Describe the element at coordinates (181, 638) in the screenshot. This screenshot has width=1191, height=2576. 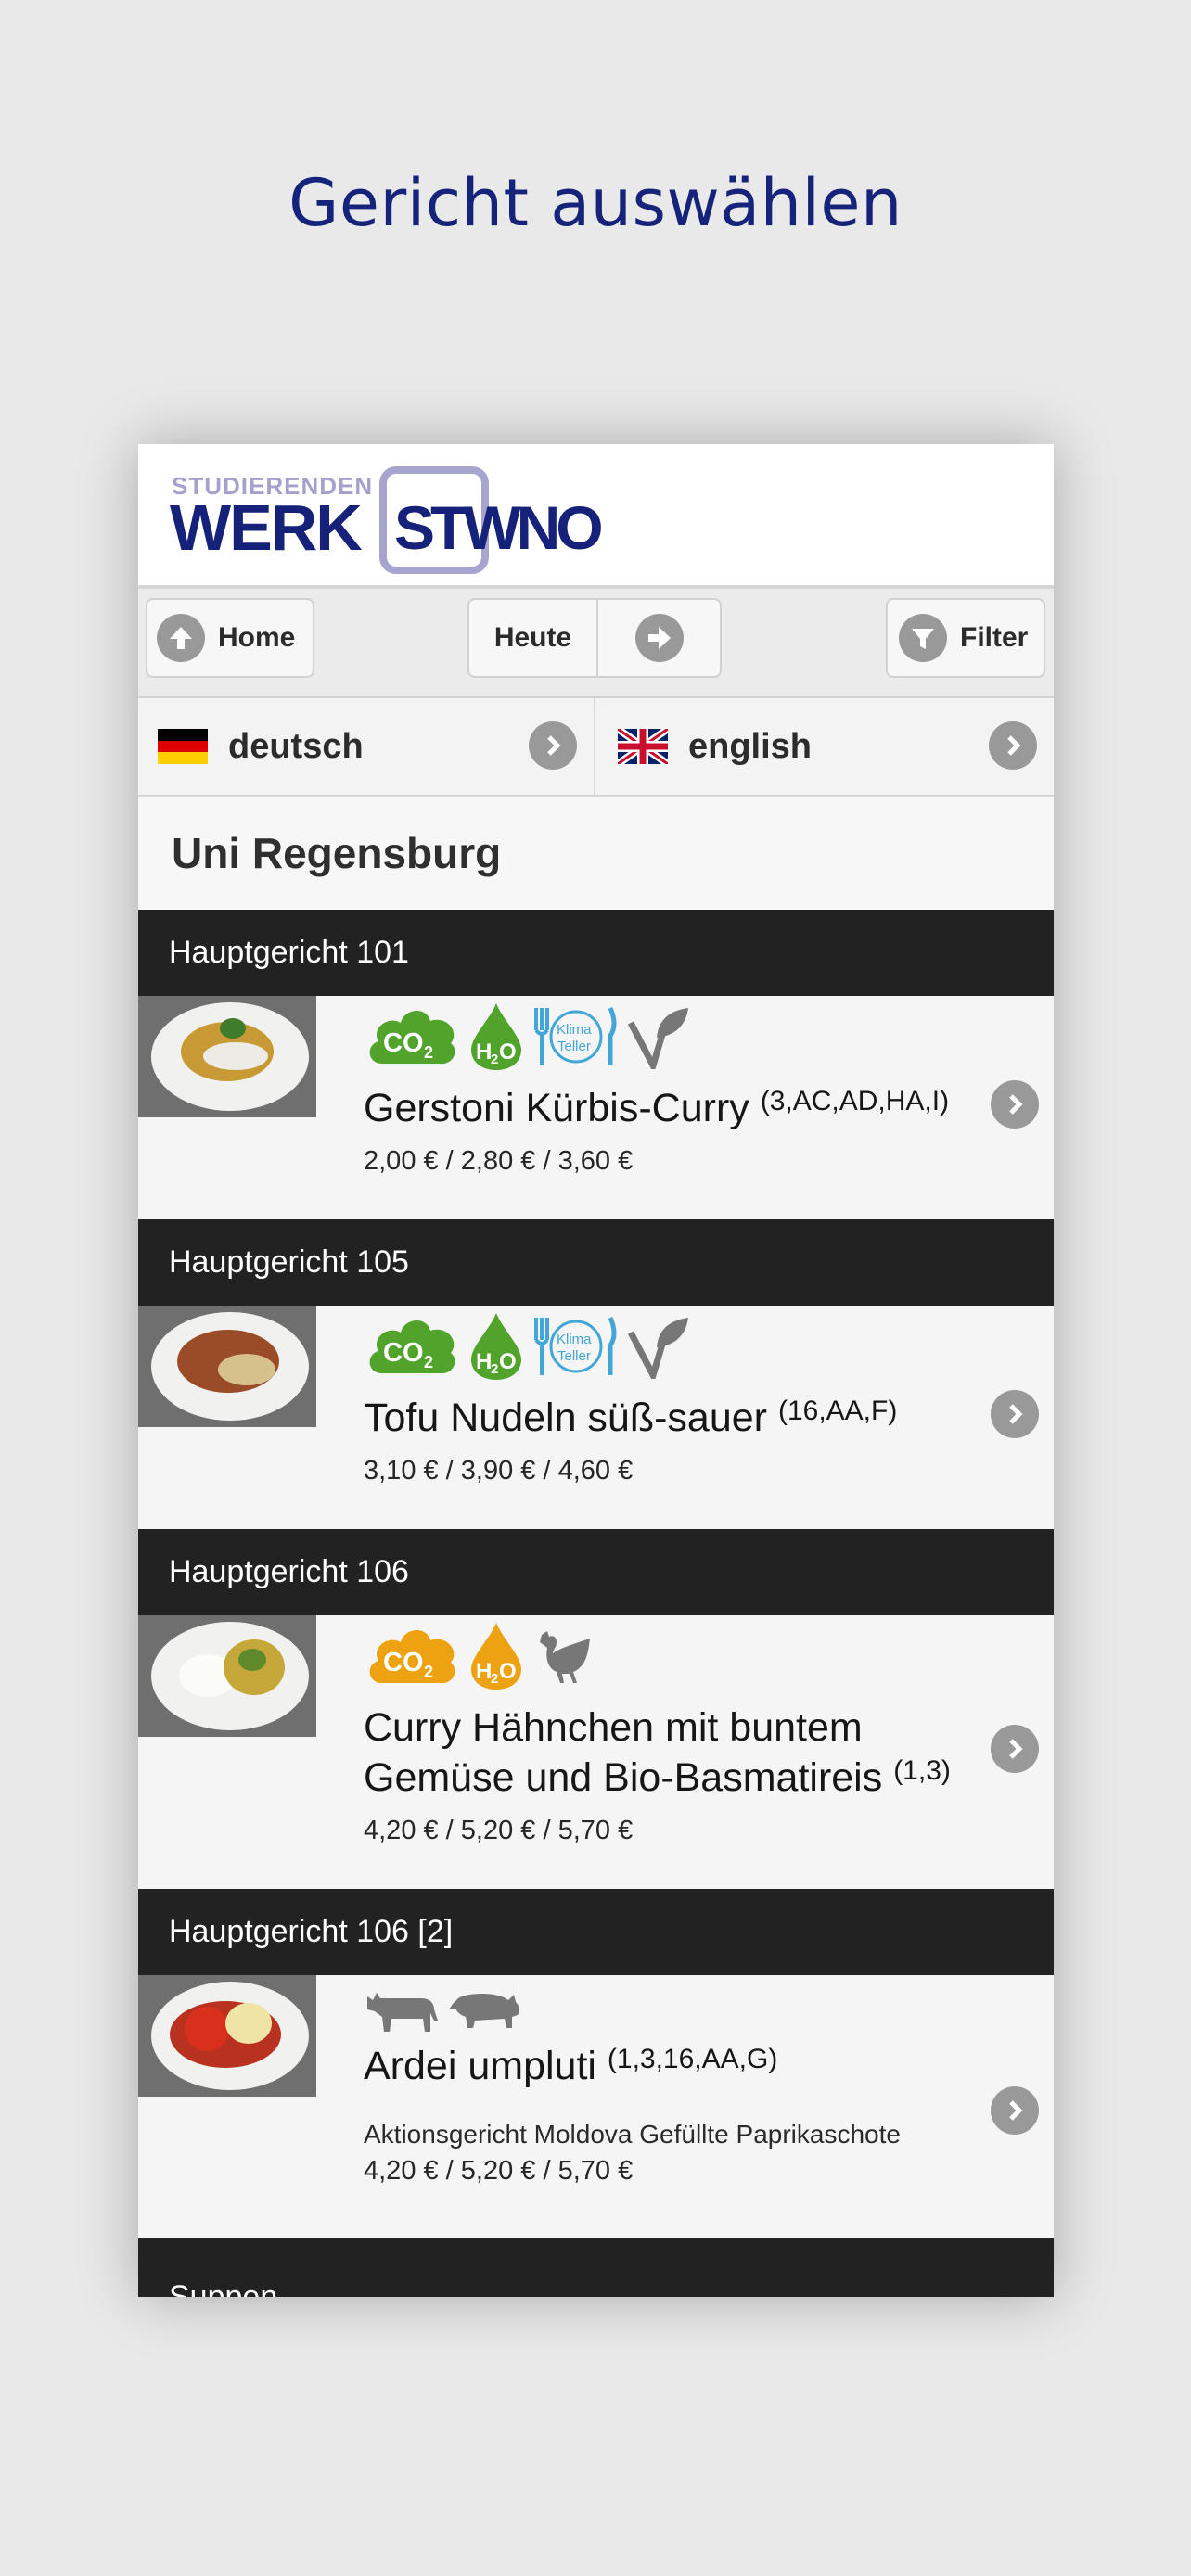
I see `arrow-up-icon` at that location.